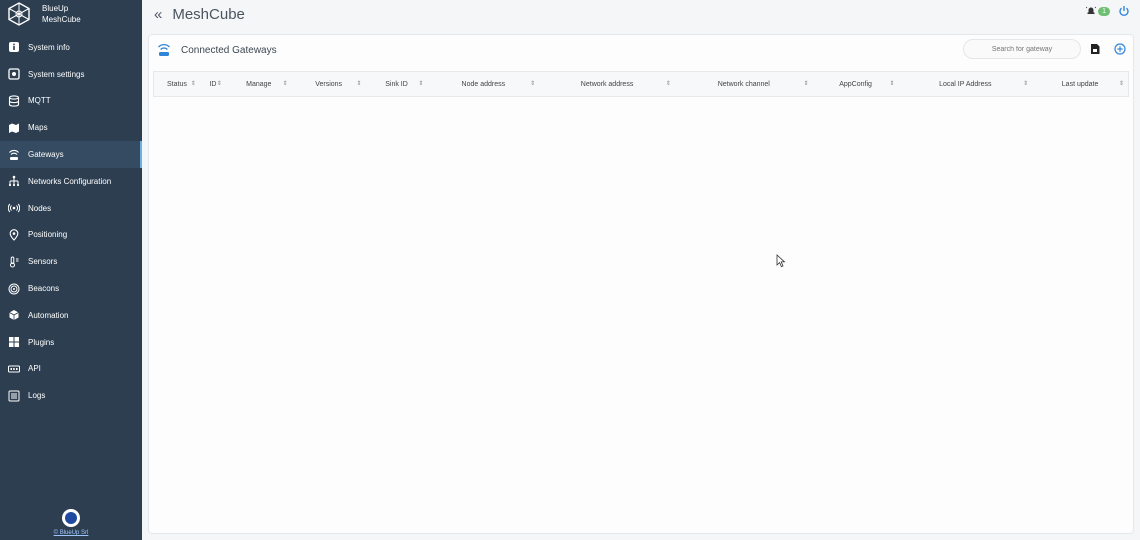  Describe the element at coordinates (43, 262) in the screenshot. I see `sidebar-item-label: Sensors` at that location.